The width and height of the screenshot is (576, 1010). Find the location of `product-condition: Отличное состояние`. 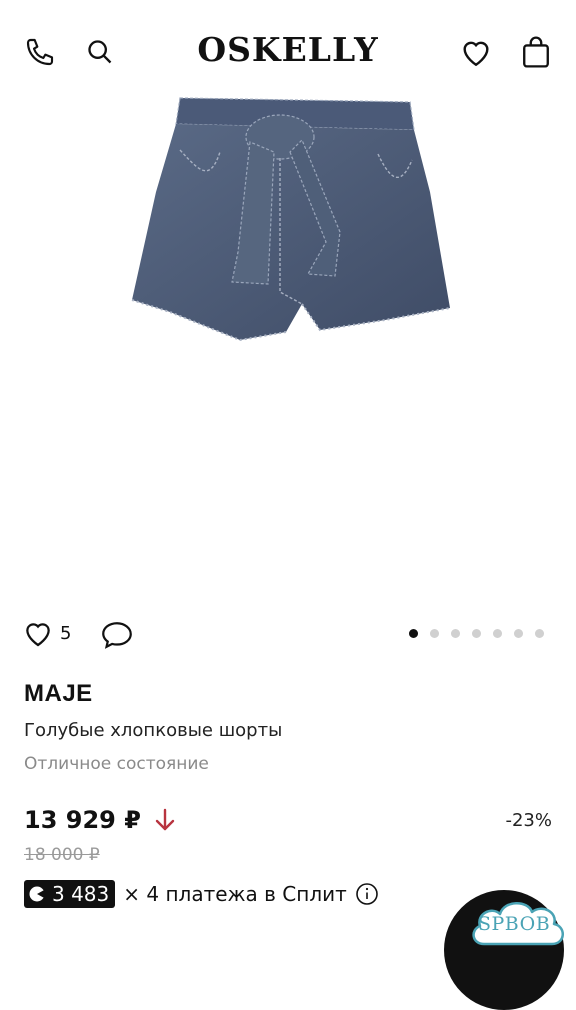

product-condition: Отличное состояние is located at coordinates (116, 764).